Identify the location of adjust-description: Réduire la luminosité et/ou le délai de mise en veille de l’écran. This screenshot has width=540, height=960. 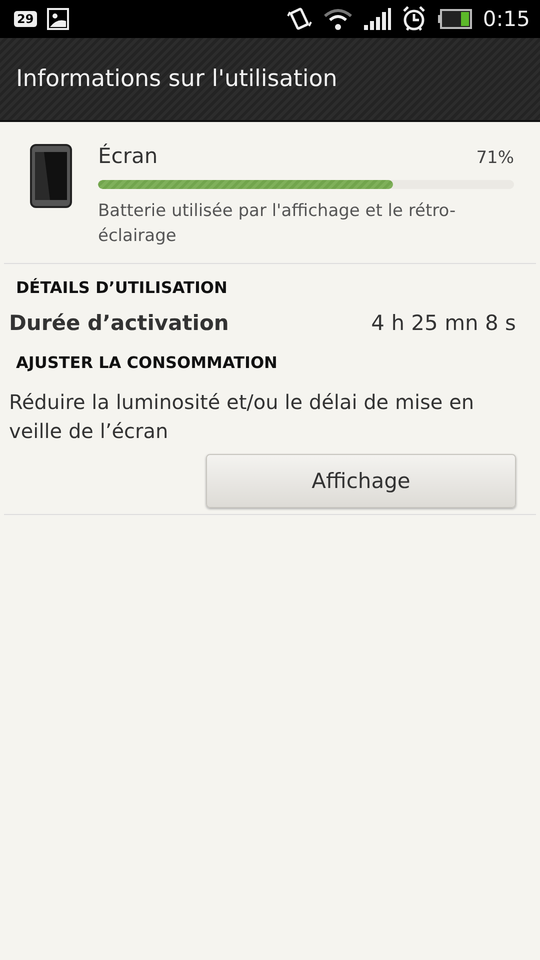
(242, 417).